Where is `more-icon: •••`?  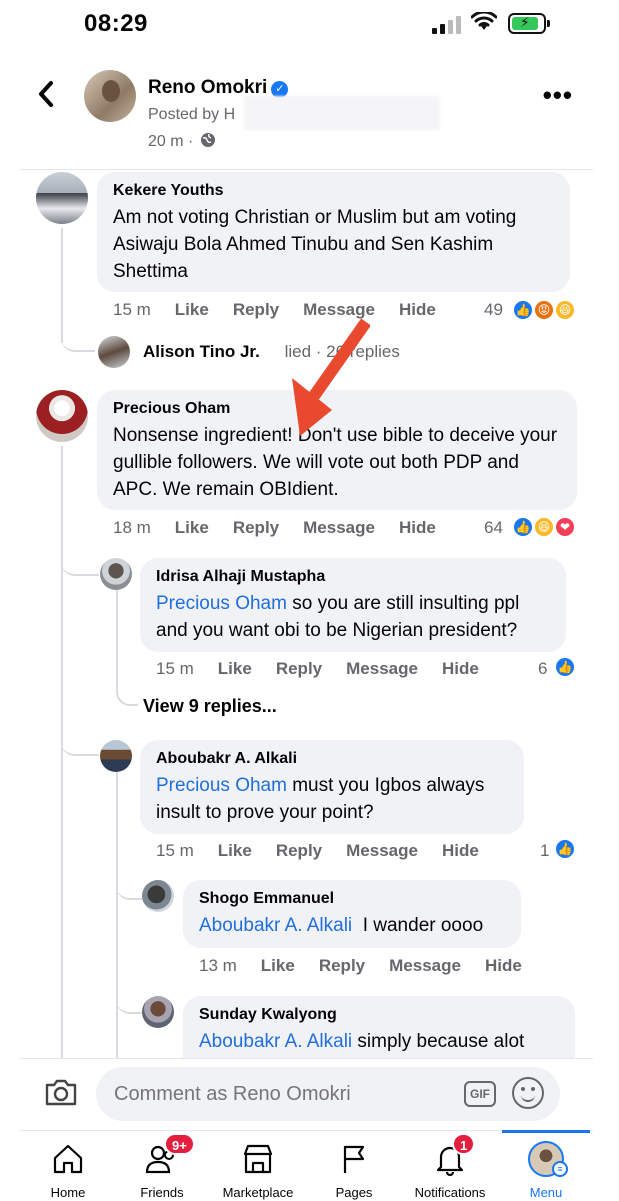 more-icon: ••• is located at coordinates (558, 95).